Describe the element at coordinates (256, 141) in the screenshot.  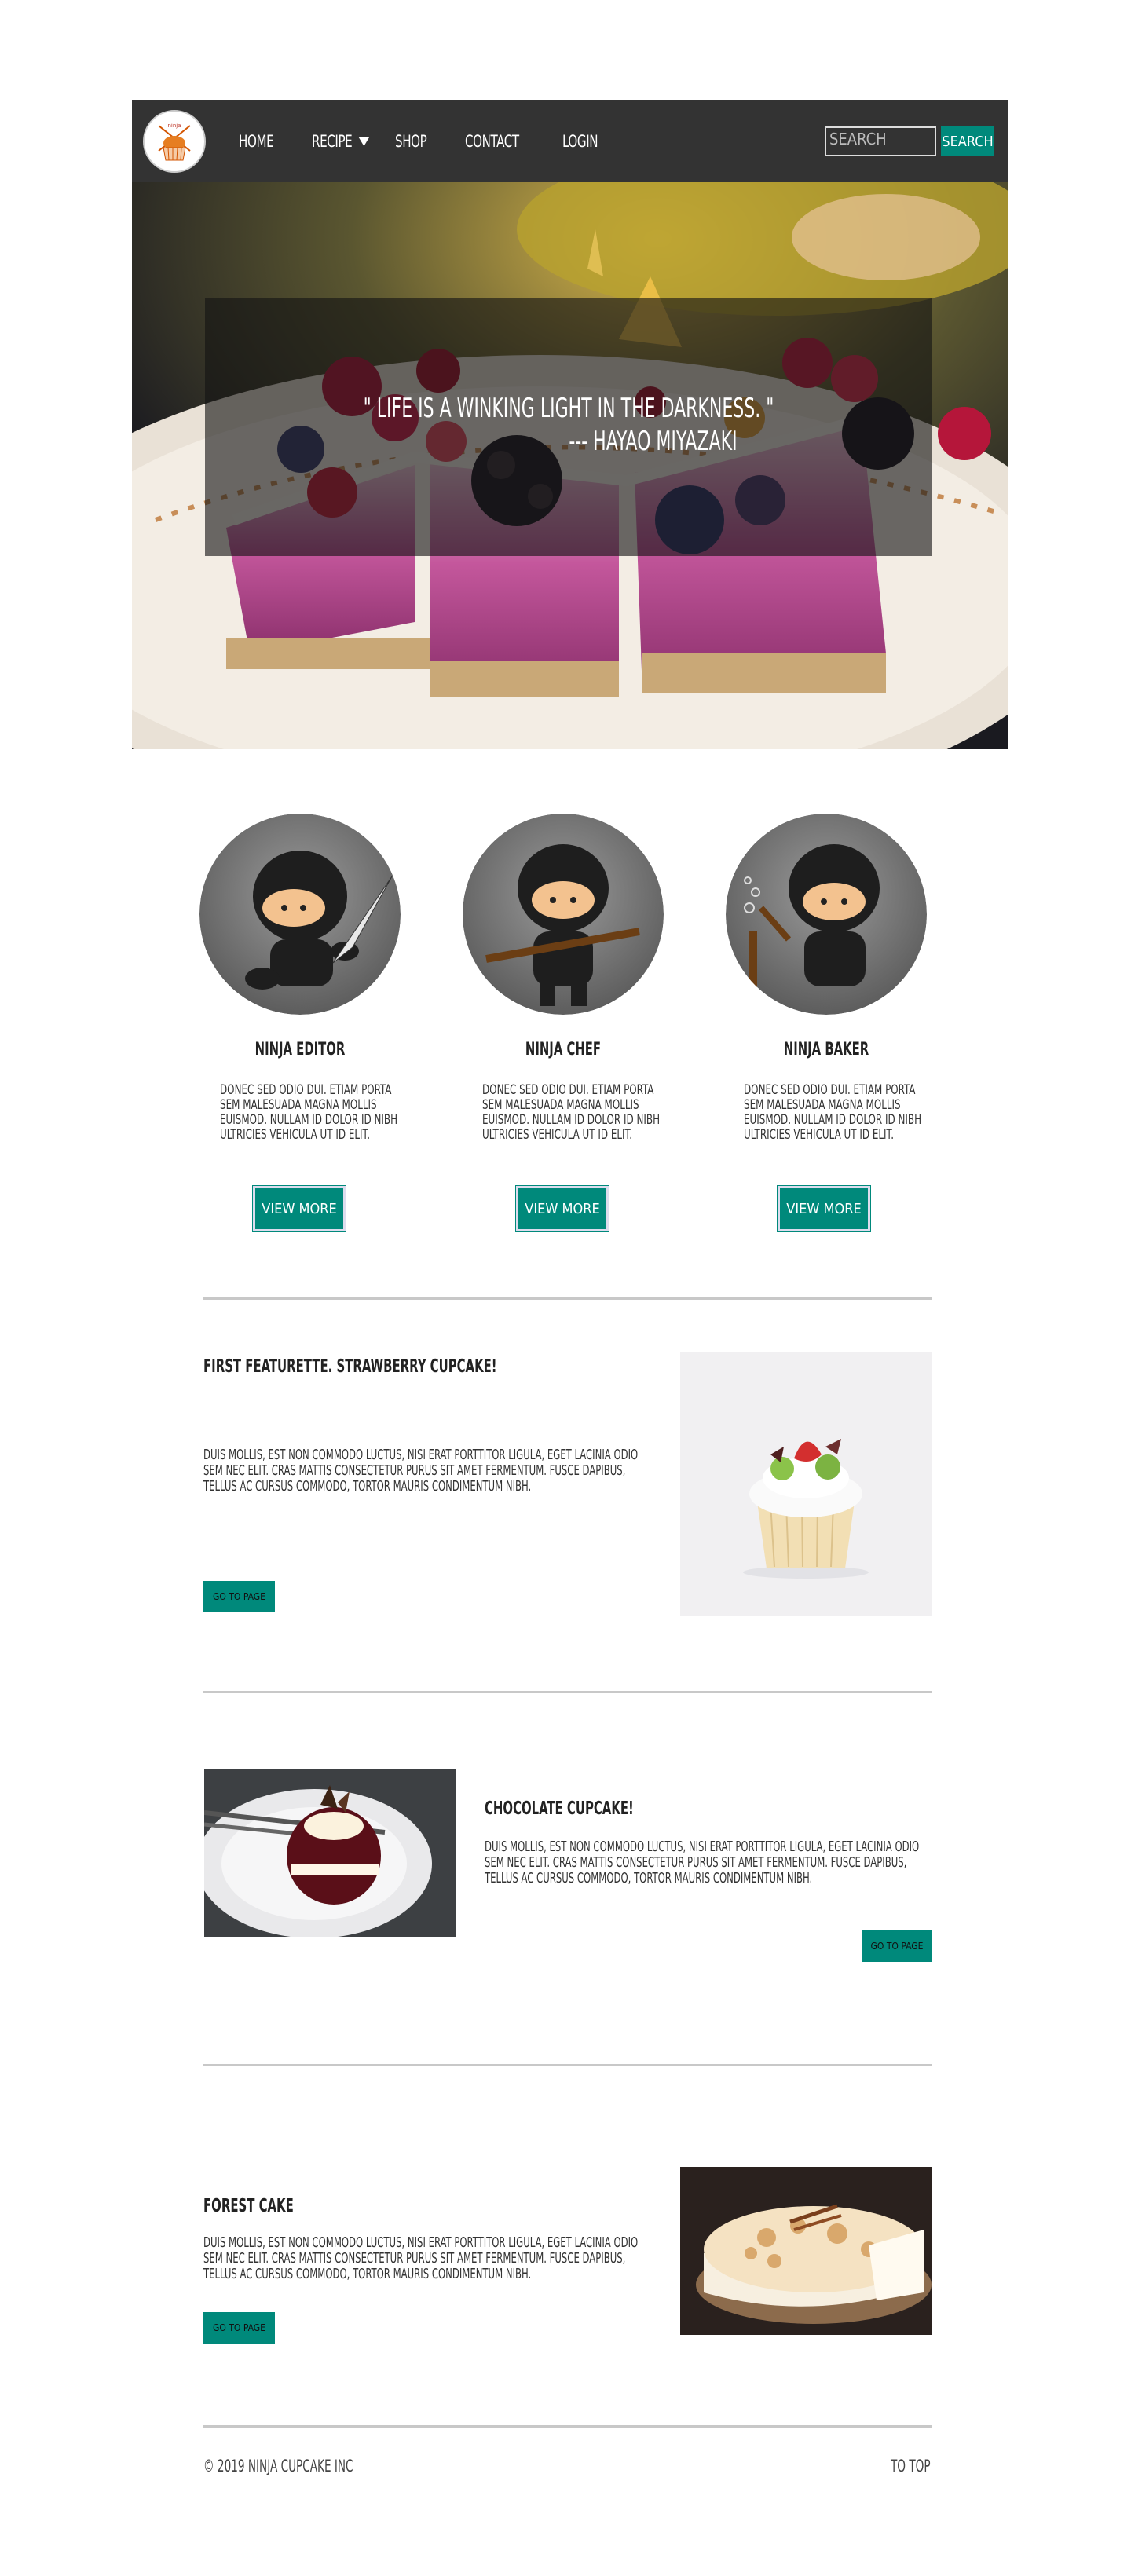
I see `nav-home: HOME` at that location.